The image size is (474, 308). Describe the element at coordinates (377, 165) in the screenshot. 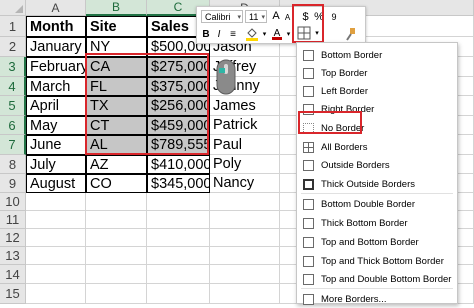

I see `menu-item-outside-borders: Outside Borders` at that location.